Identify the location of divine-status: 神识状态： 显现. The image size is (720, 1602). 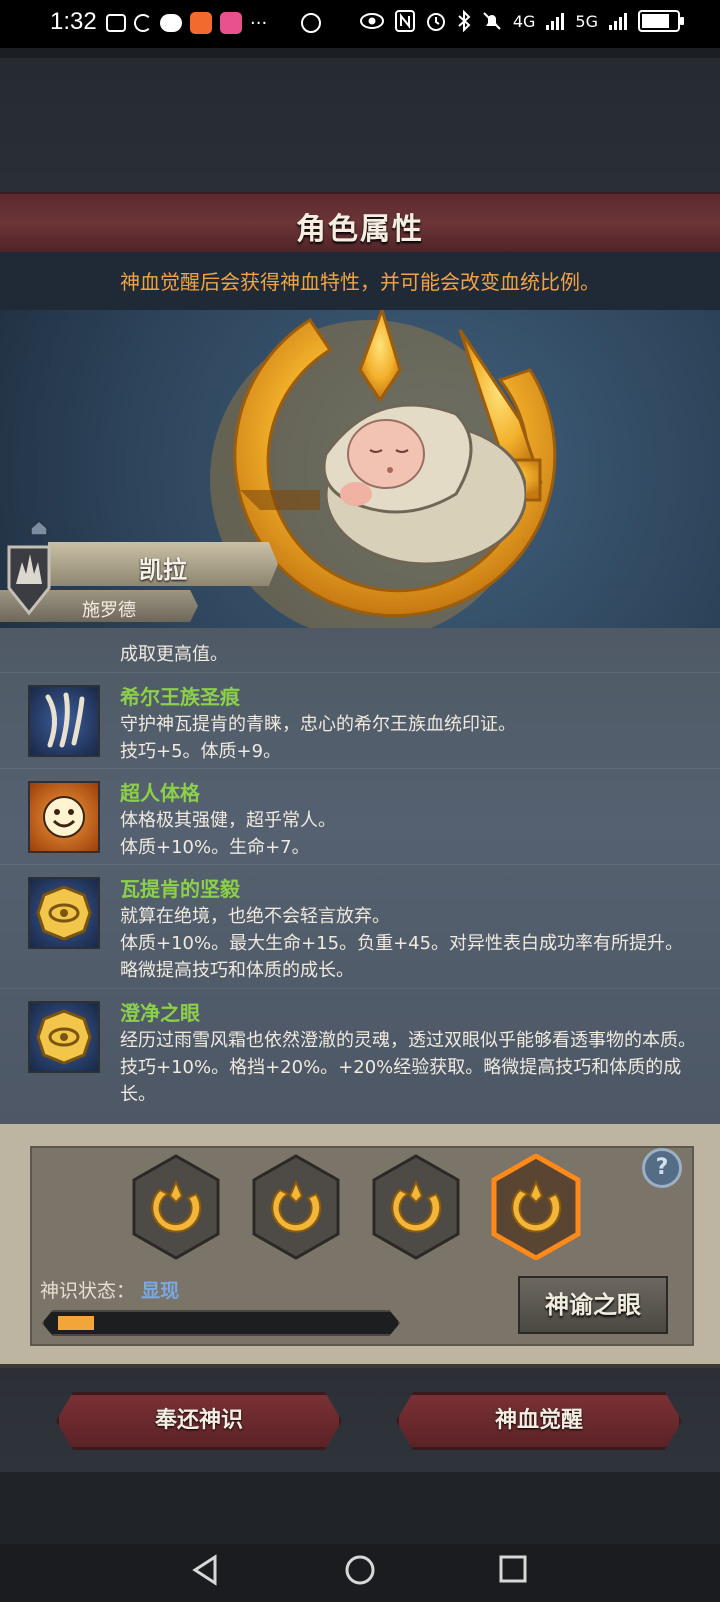
(109, 1289).